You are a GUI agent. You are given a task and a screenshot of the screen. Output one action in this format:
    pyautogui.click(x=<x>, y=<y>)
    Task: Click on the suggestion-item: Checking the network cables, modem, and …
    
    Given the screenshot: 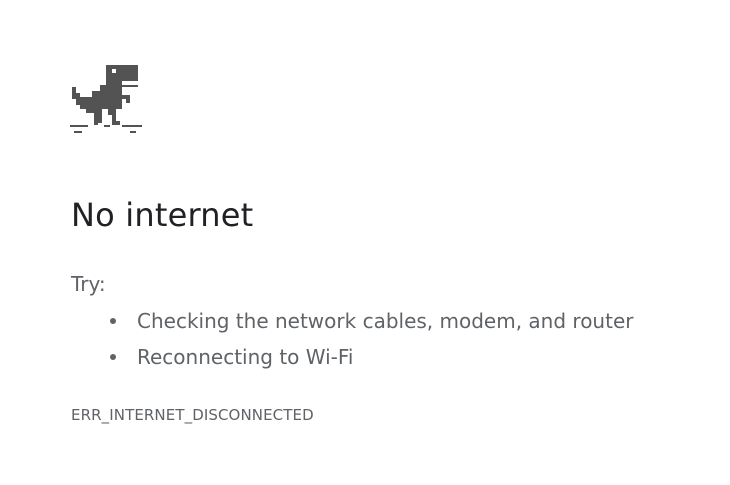 What is the action you would take?
    pyautogui.click(x=370, y=325)
    